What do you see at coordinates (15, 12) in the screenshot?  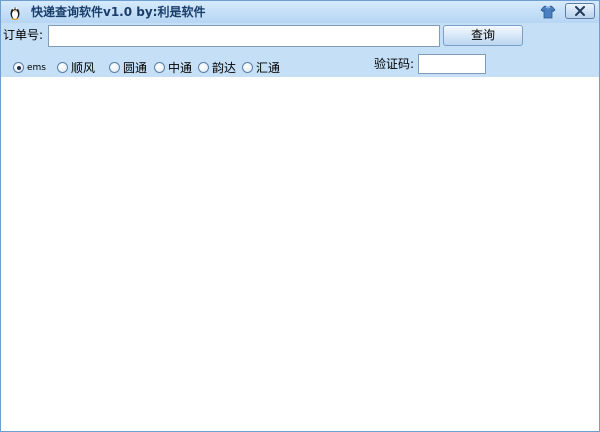 I see `penguin-icon` at bounding box center [15, 12].